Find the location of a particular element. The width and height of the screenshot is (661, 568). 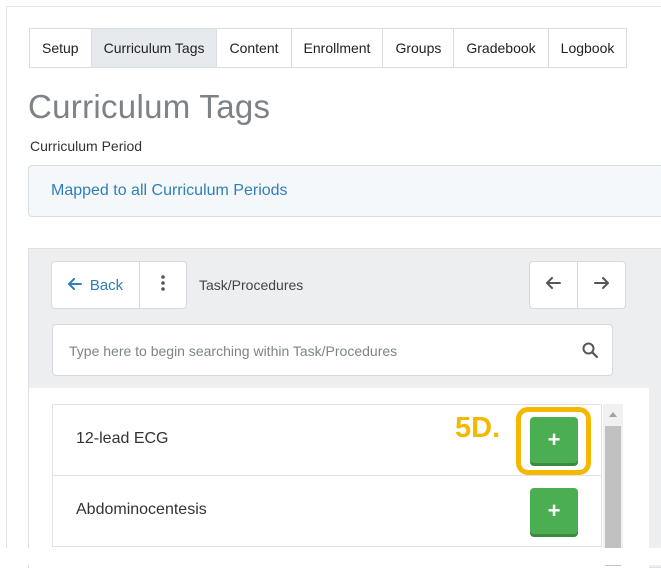

annotation-step-label: 5D. is located at coordinates (478, 428).